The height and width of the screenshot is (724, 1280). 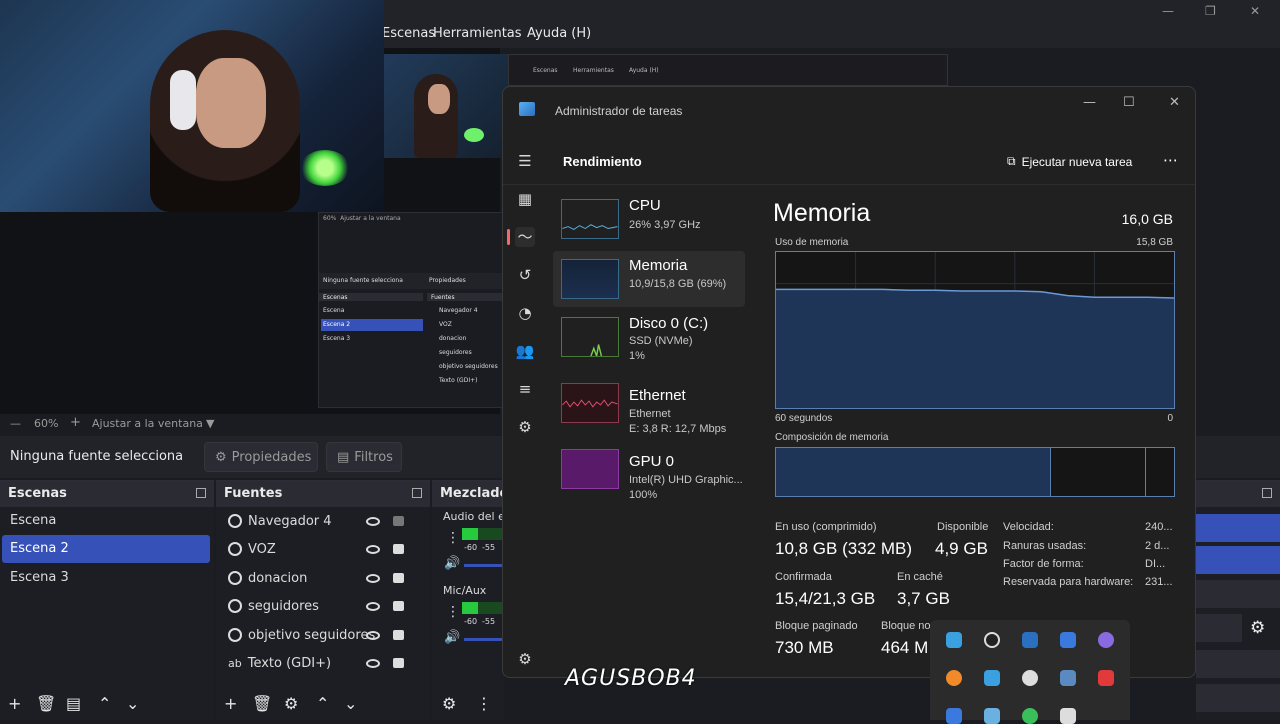 I want to click on maximize-icon: ☐, so click(x=1129, y=102).